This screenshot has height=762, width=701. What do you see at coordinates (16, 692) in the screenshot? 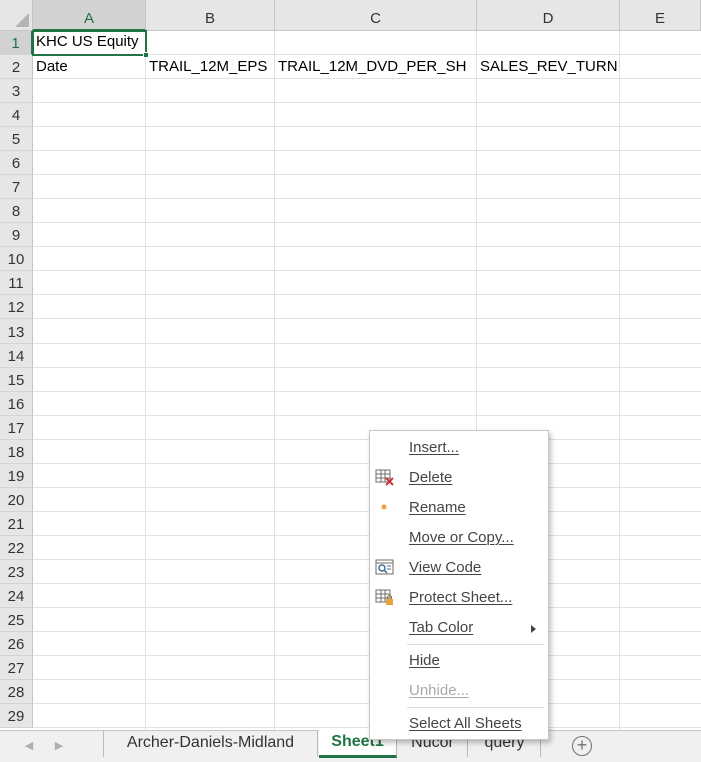
I see `row-header-28: 28` at bounding box center [16, 692].